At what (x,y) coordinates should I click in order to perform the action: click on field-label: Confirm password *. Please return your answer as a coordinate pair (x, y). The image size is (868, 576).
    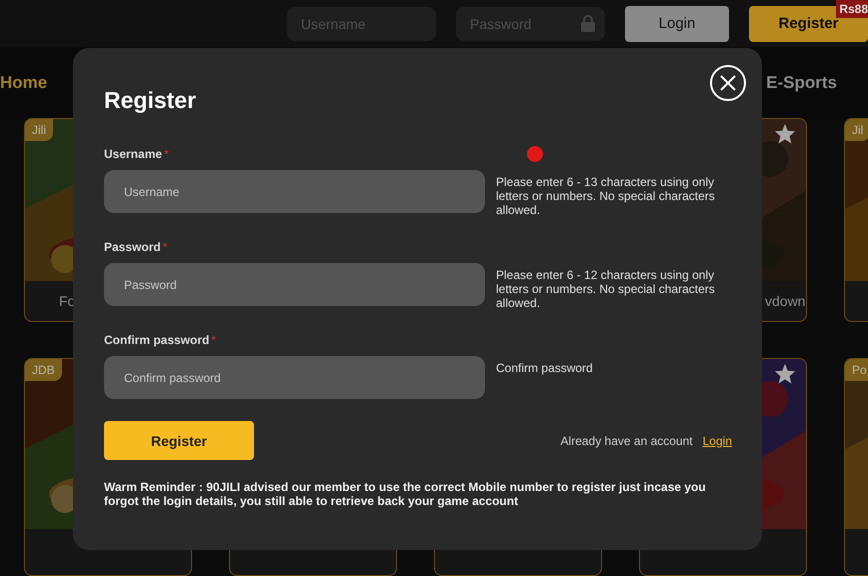
    Looking at the image, I should click on (160, 340).